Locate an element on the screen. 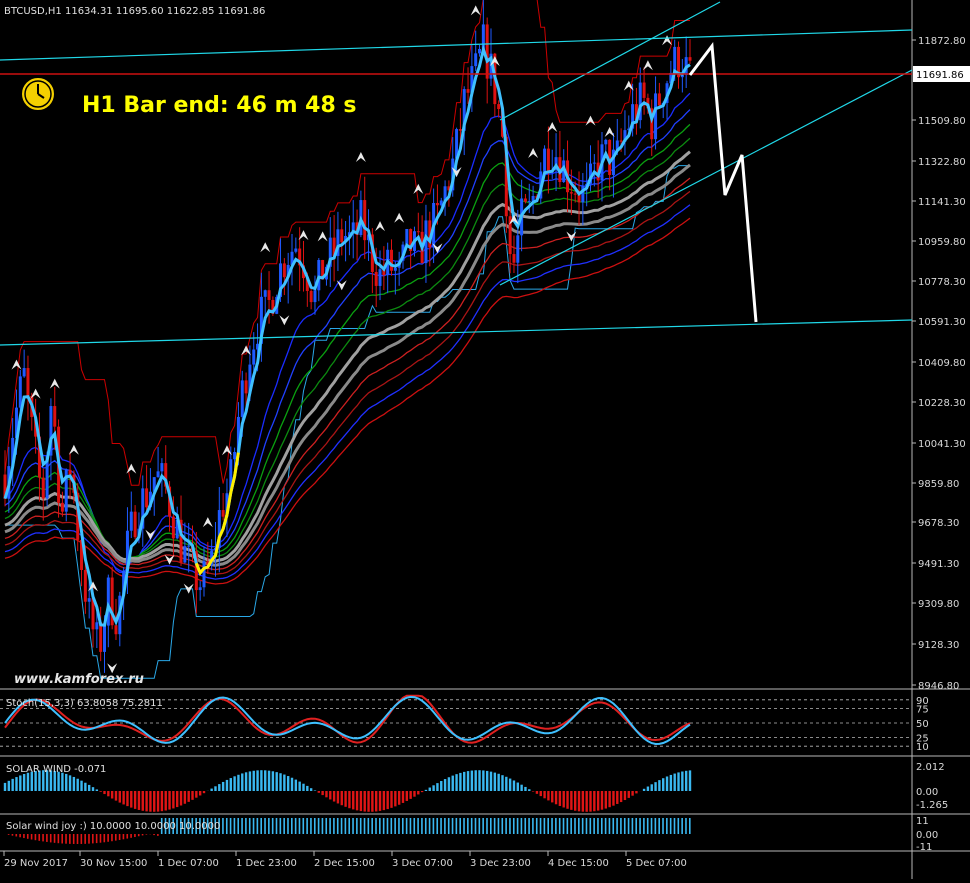 This screenshot has height=883, width=970. time-tick-label: 5 Dec 07:00 is located at coordinates (656, 863).